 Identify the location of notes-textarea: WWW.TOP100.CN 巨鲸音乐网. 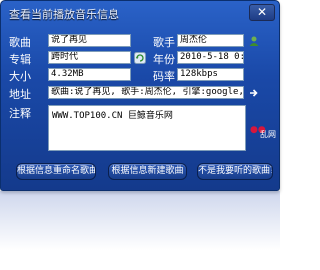
(147, 128).